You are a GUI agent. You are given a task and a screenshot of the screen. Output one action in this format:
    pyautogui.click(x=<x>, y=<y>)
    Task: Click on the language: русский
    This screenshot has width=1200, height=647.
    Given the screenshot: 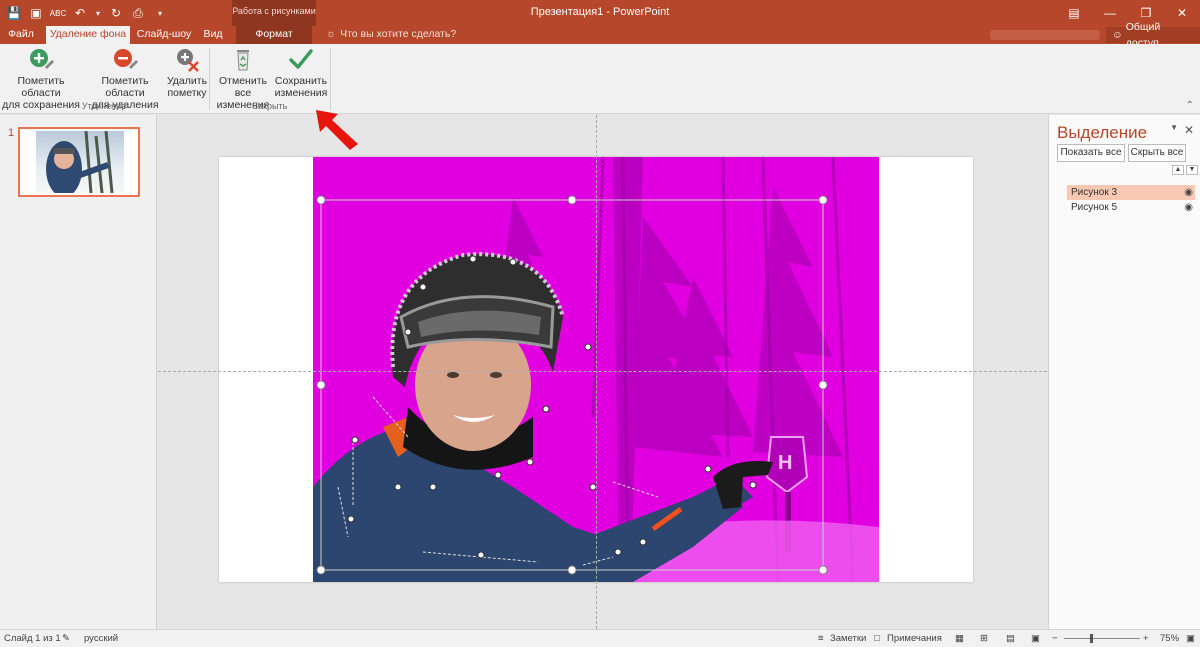 What is the action you would take?
    pyautogui.click(x=101, y=638)
    